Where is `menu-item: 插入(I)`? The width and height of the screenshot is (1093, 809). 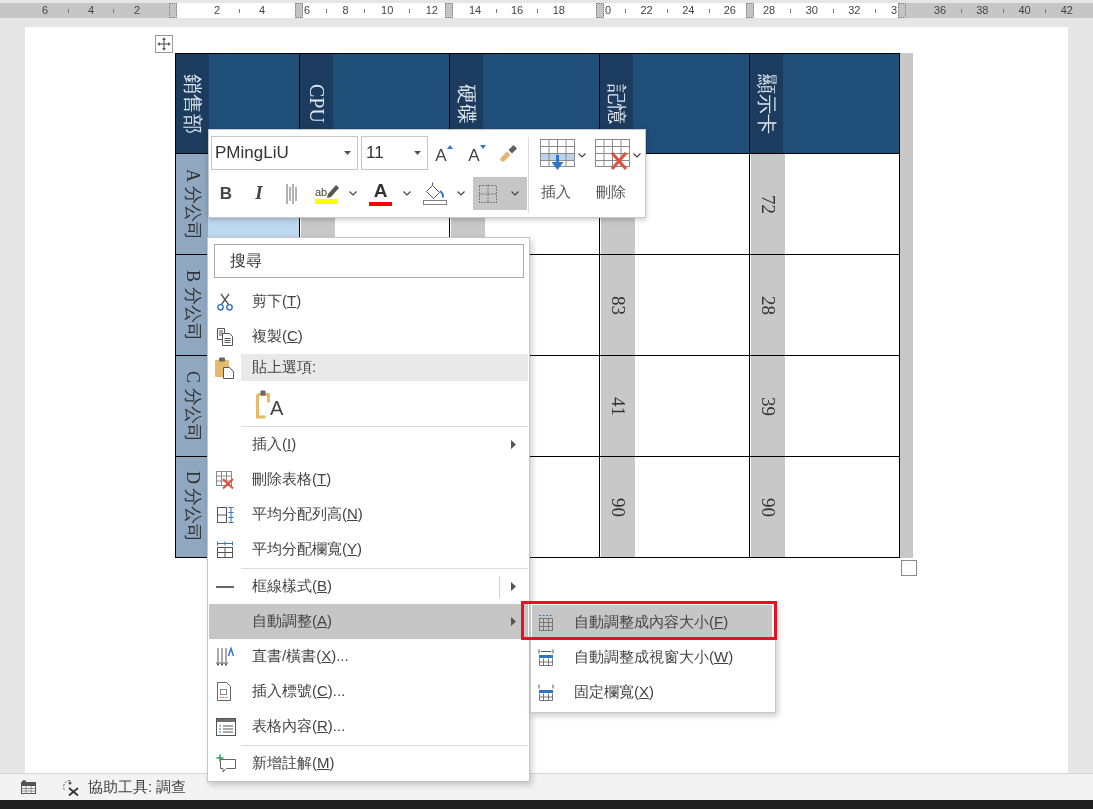 menu-item: 插入(I) is located at coordinates (368, 444).